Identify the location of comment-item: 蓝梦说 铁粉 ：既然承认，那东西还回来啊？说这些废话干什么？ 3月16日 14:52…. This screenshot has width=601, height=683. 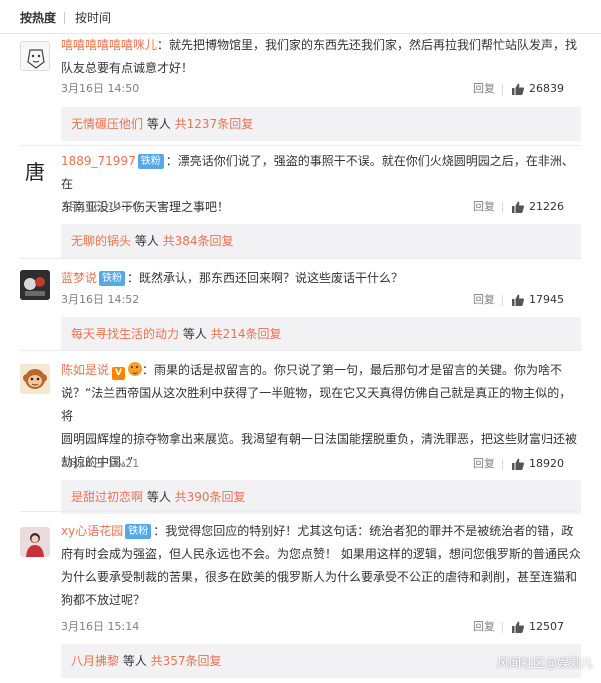
(300, 305).